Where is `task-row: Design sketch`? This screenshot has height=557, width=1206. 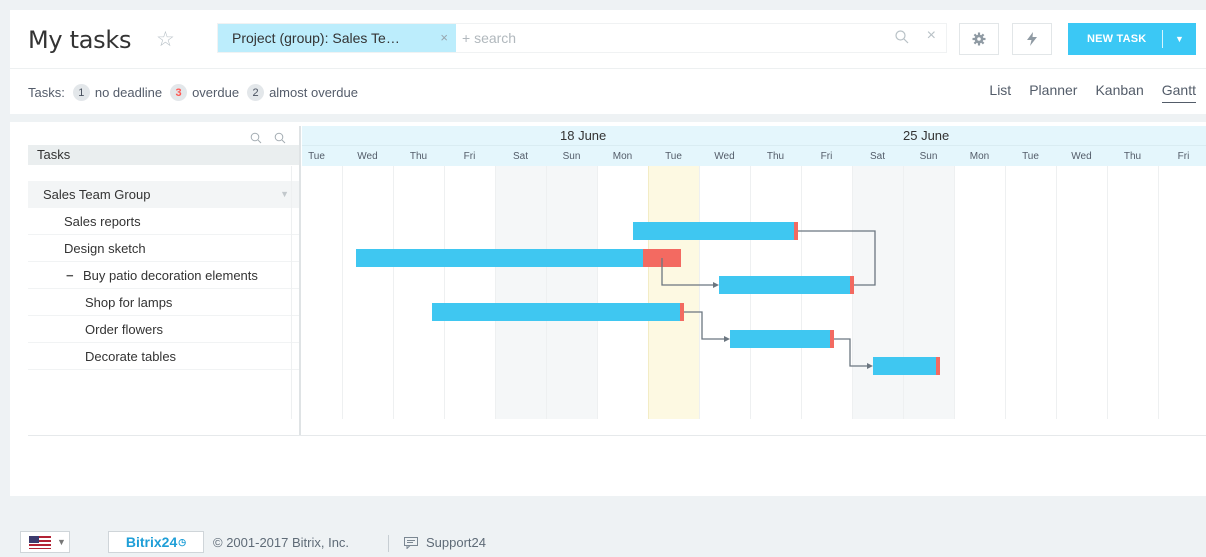 task-row: Design sketch is located at coordinates (163, 248).